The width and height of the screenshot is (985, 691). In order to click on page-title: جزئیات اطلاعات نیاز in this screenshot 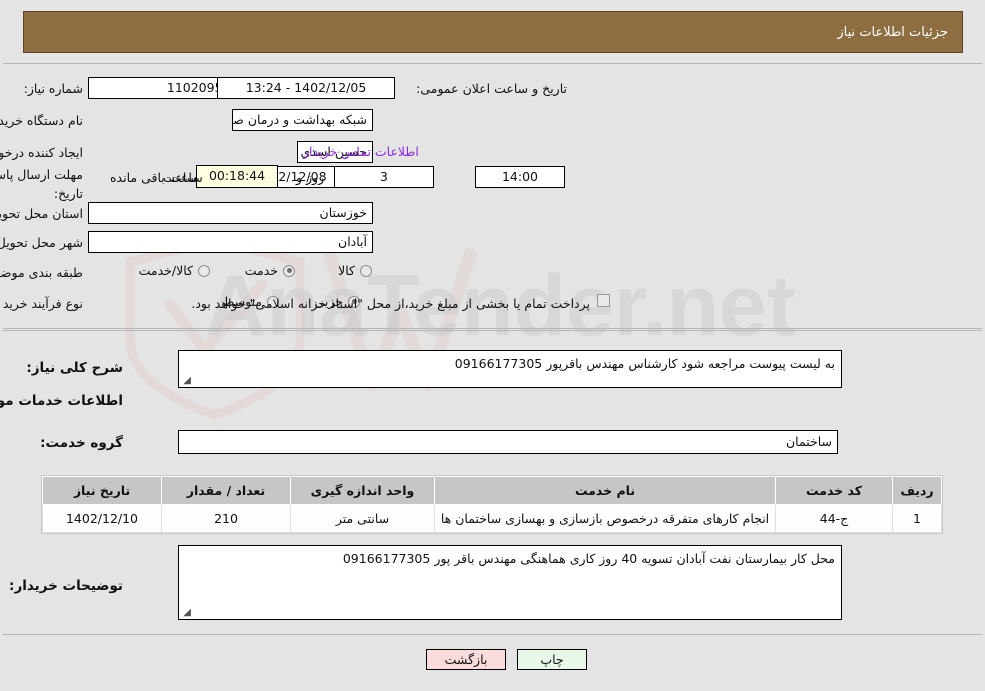, I will do `click(892, 32)`.